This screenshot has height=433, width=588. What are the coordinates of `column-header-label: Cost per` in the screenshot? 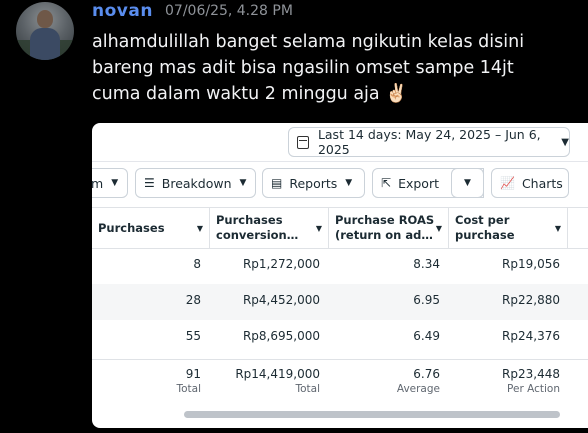 It's located at (482, 220).